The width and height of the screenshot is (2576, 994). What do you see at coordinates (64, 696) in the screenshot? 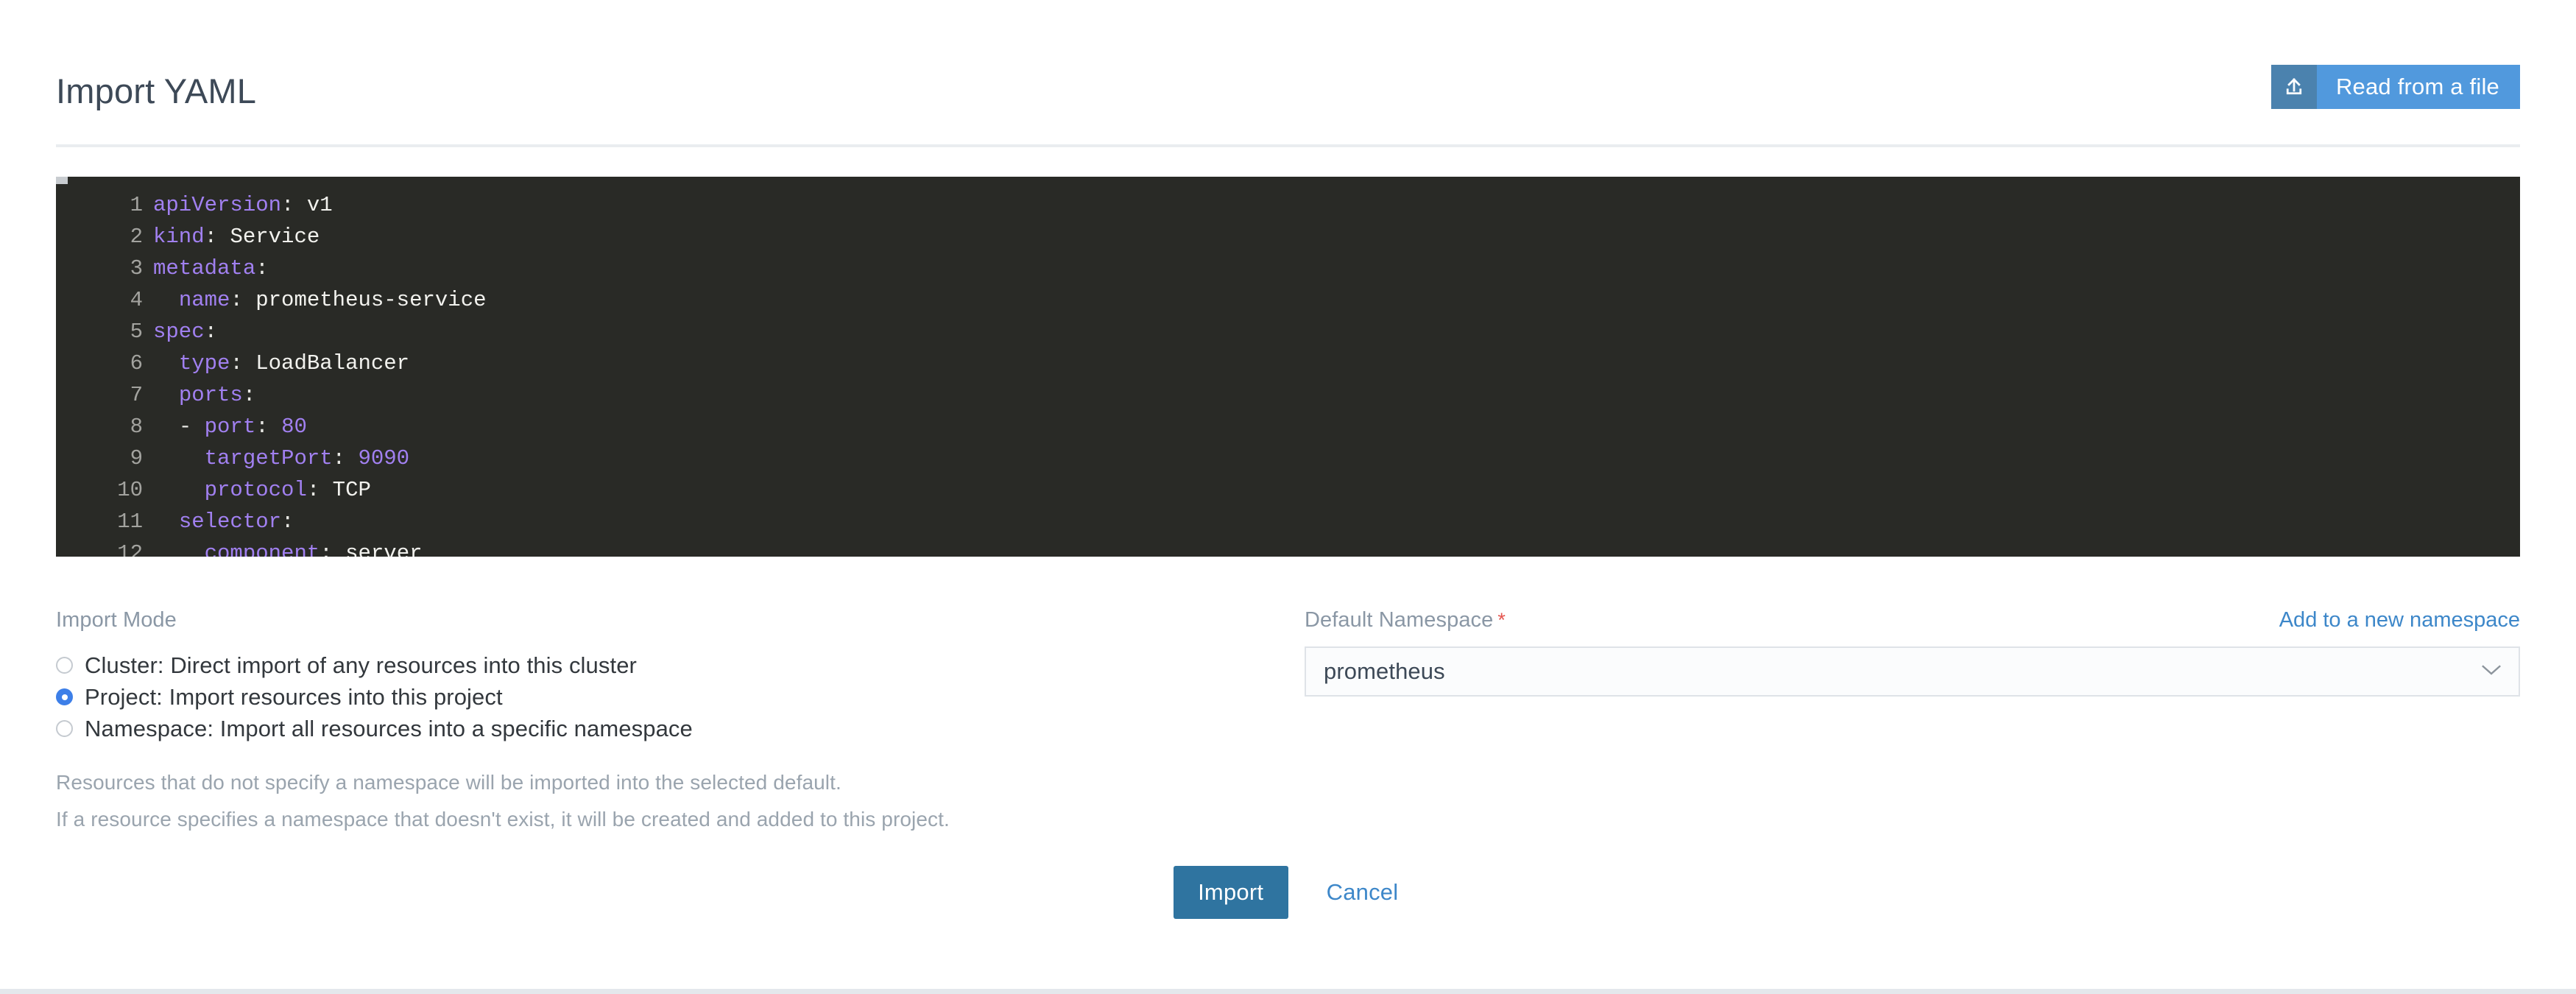
I see `radio-button-project` at bounding box center [64, 696].